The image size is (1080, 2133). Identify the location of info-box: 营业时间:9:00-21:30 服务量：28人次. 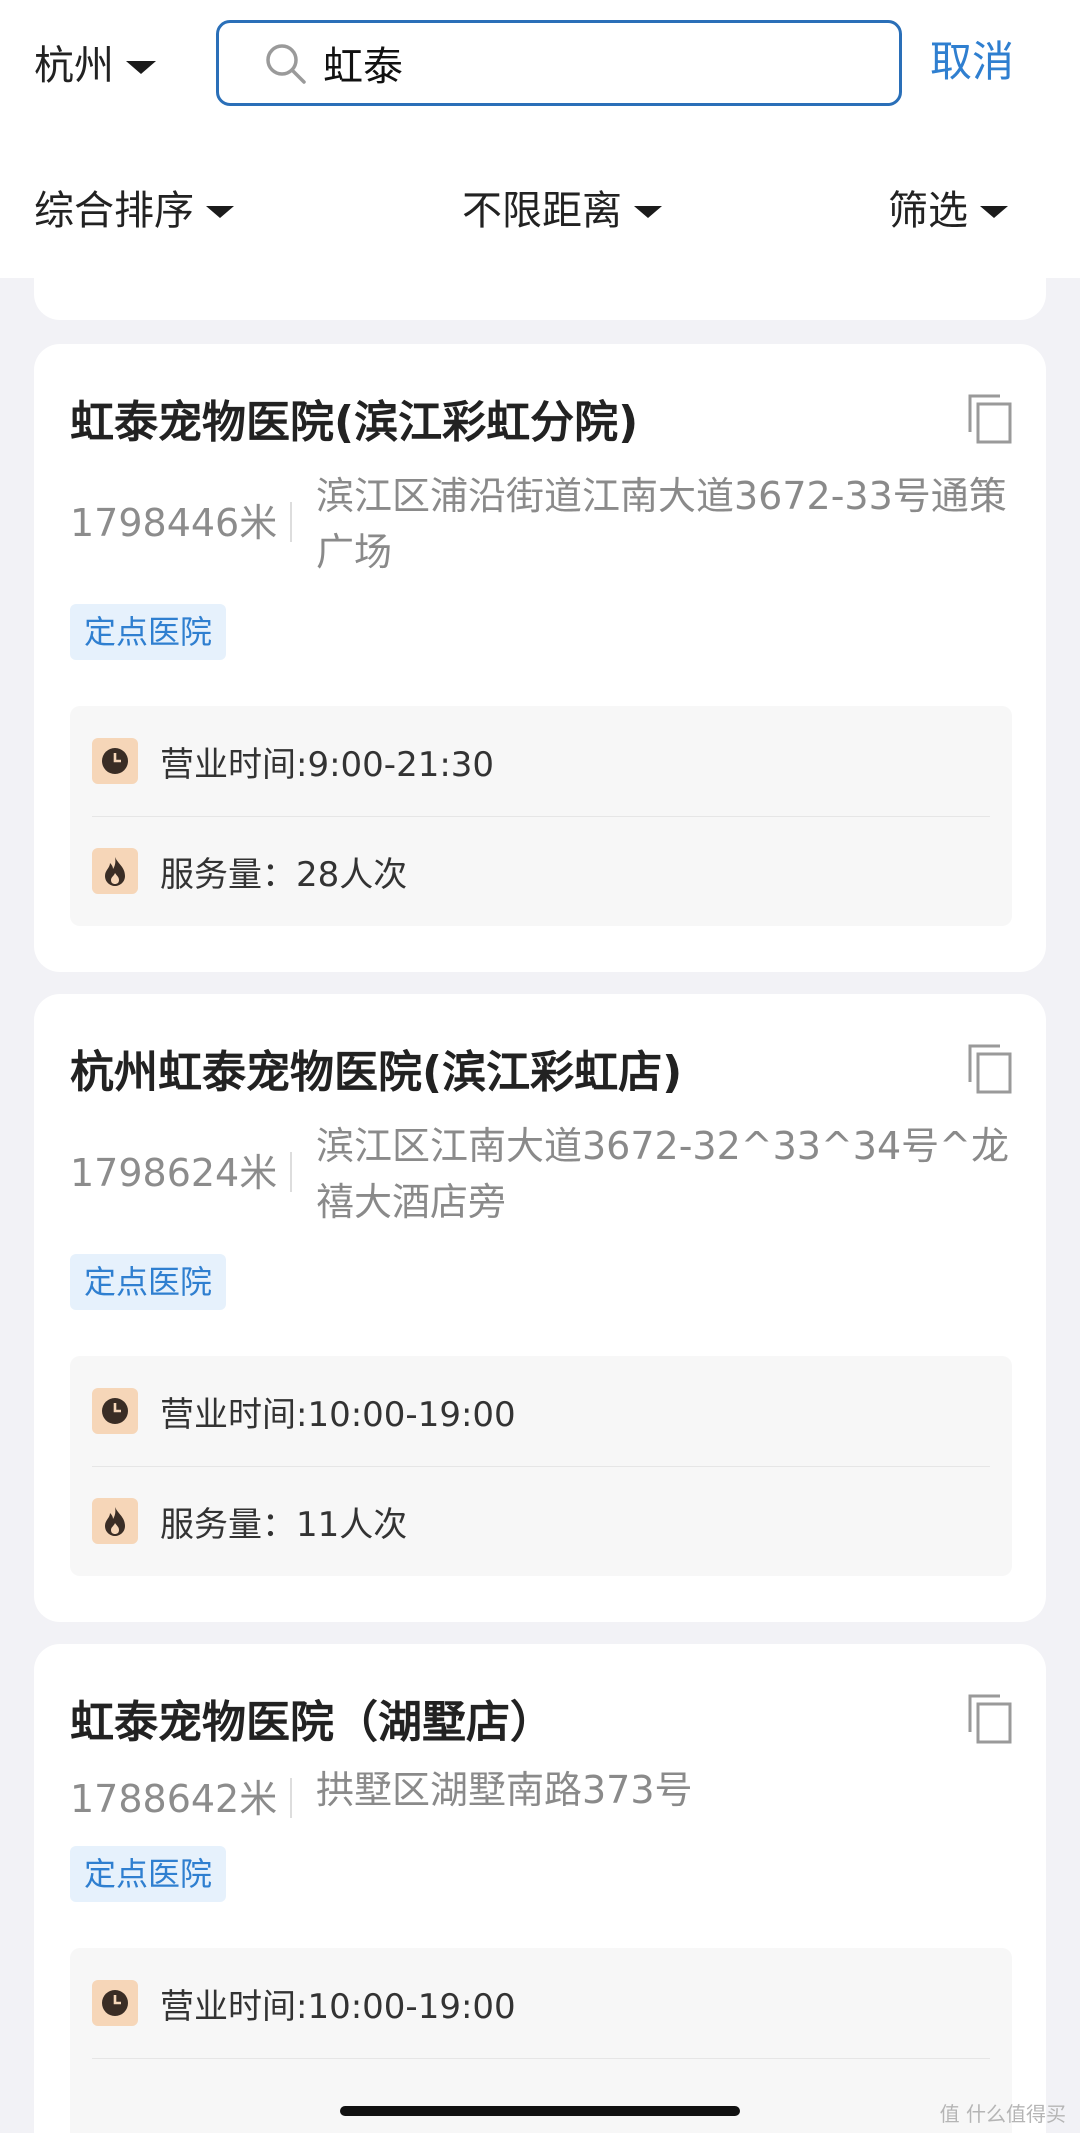
(541, 816).